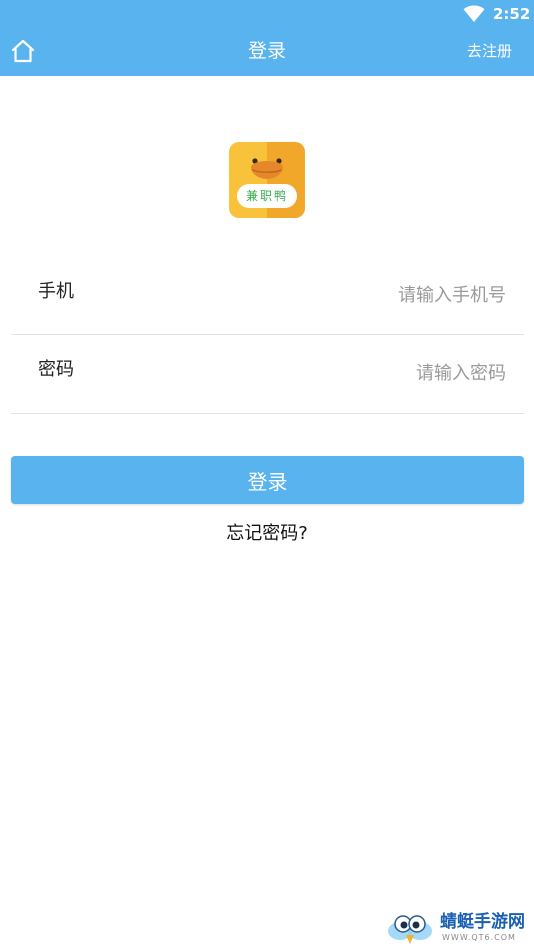  What do you see at coordinates (266, 196) in the screenshot?
I see `logo-label: 兼职鸭` at bounding box center [266, 196].